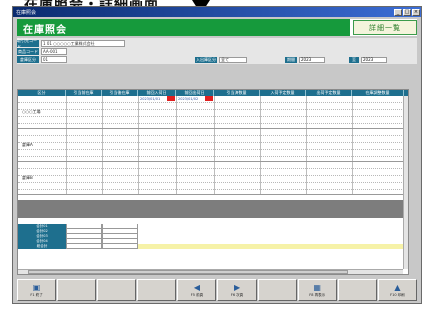 The width and height of the screenshot is (428, 309). What do you see at coordinates (28, 51) in the screenshot?
I see `item-code-label: 商品コード` at bounding box center [28, 51].